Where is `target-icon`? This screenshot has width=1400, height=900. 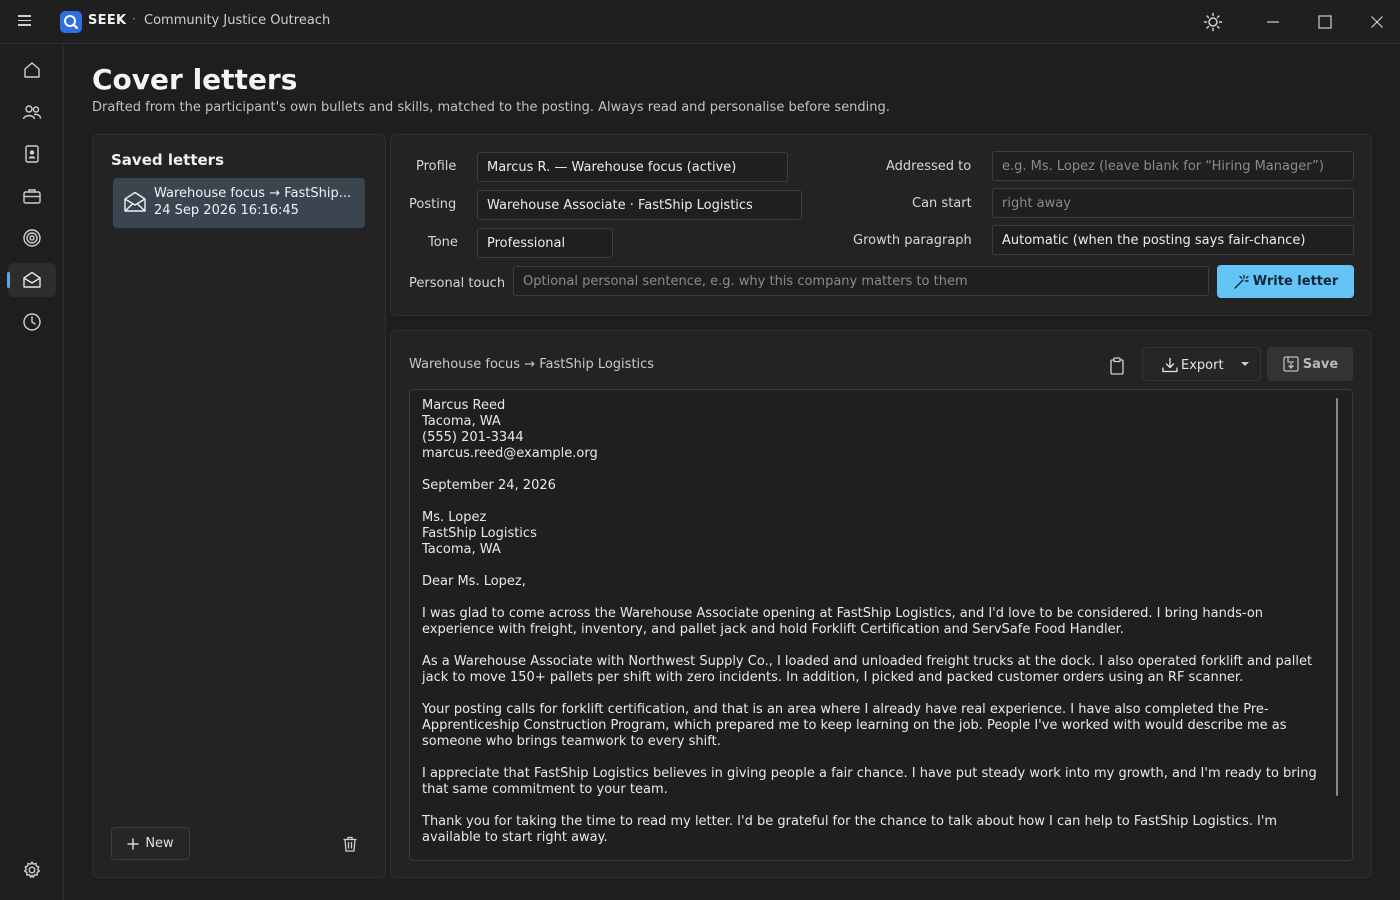
target-icon is located at coordinates (32, 238).